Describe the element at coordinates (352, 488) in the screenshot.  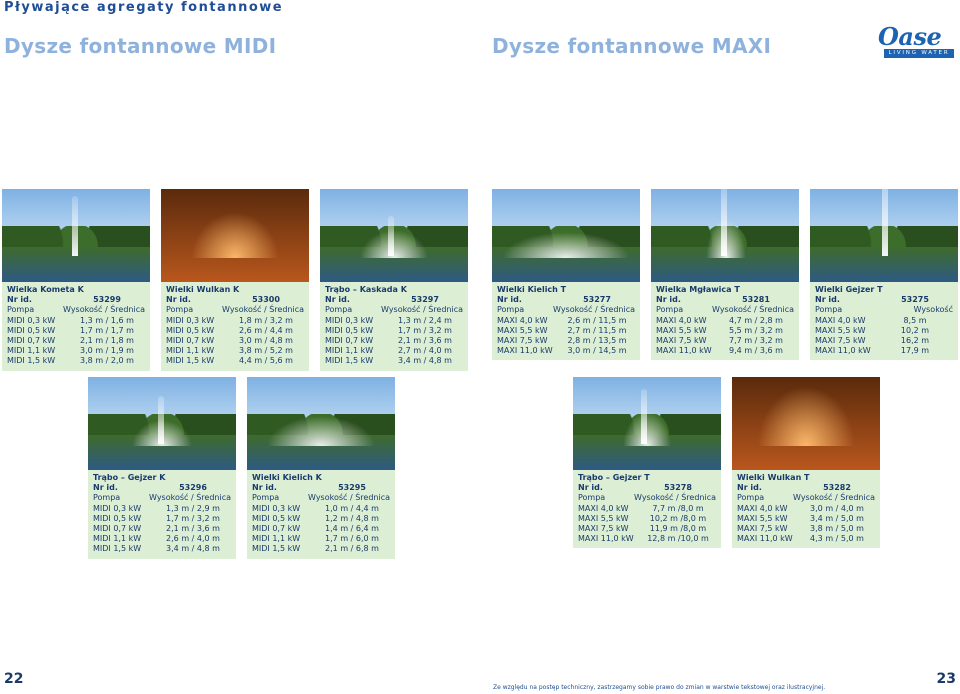
I see `product-id: 53295` at that location.